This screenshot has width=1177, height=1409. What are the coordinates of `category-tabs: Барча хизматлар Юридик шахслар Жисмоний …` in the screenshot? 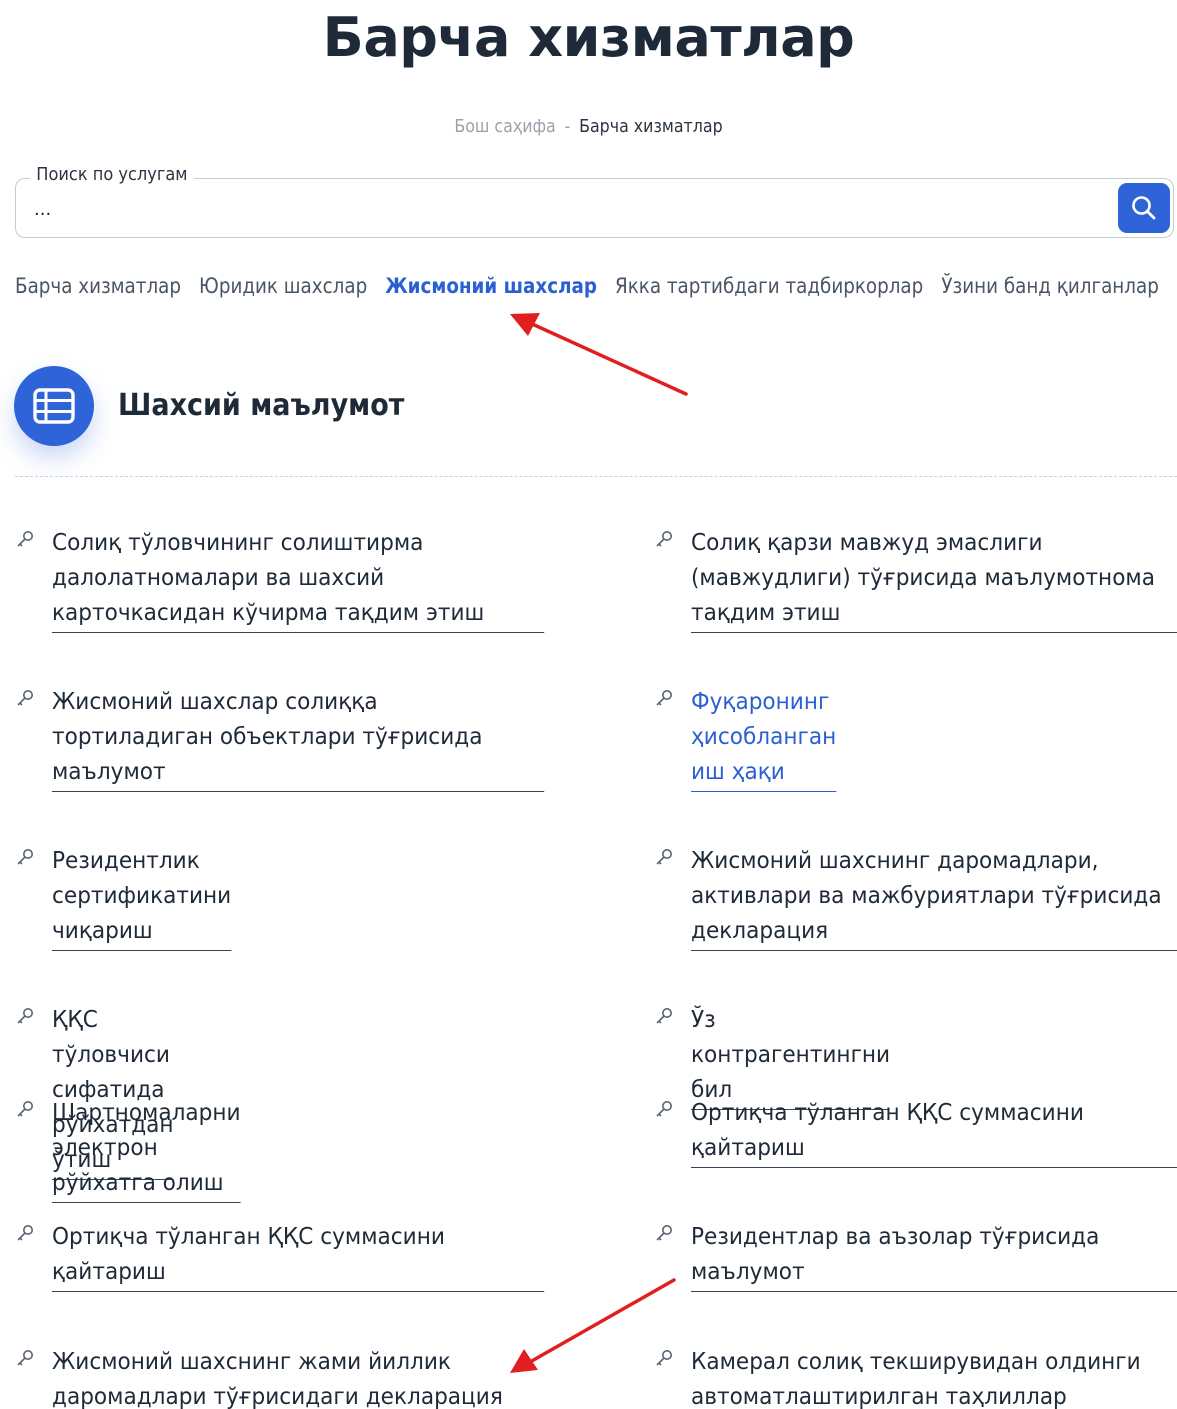 It's located at (587, 286).